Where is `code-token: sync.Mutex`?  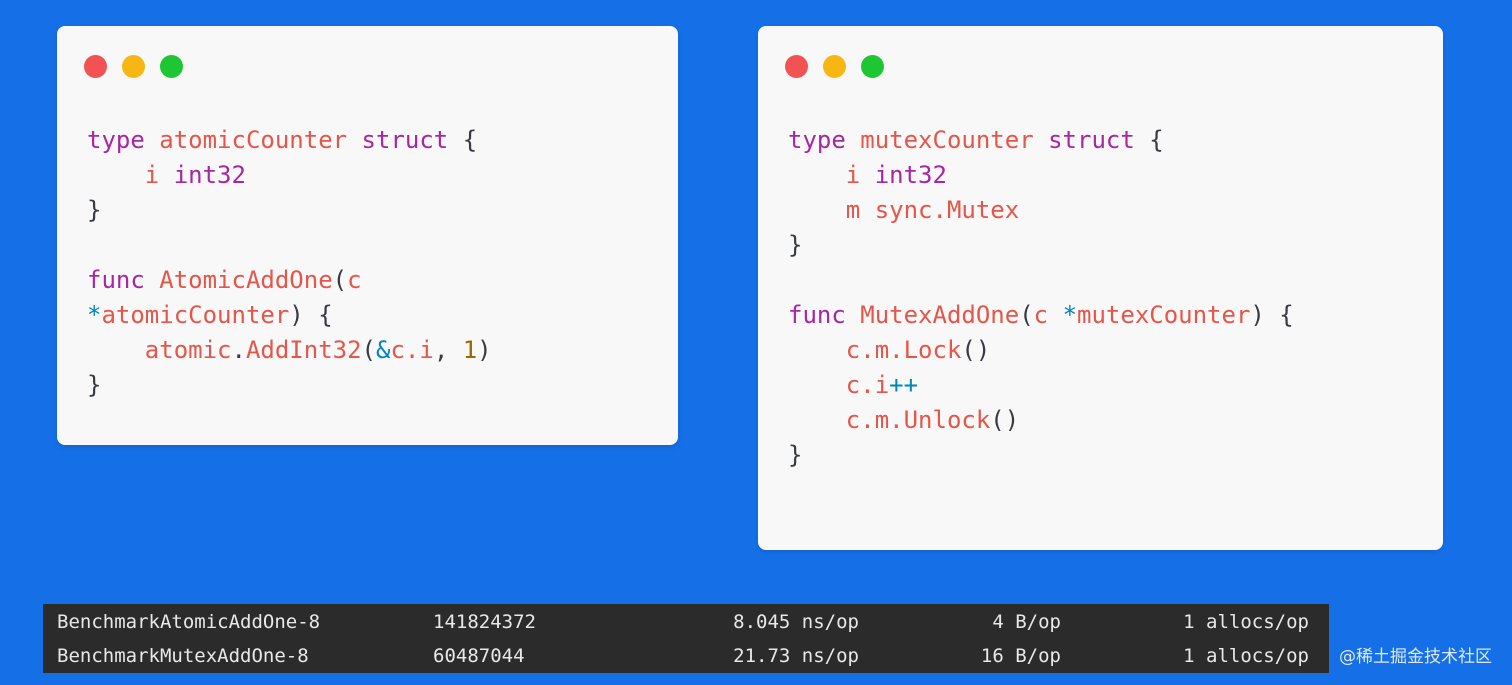 code-token: sync.Mutex is located at coordinates (947, 210).